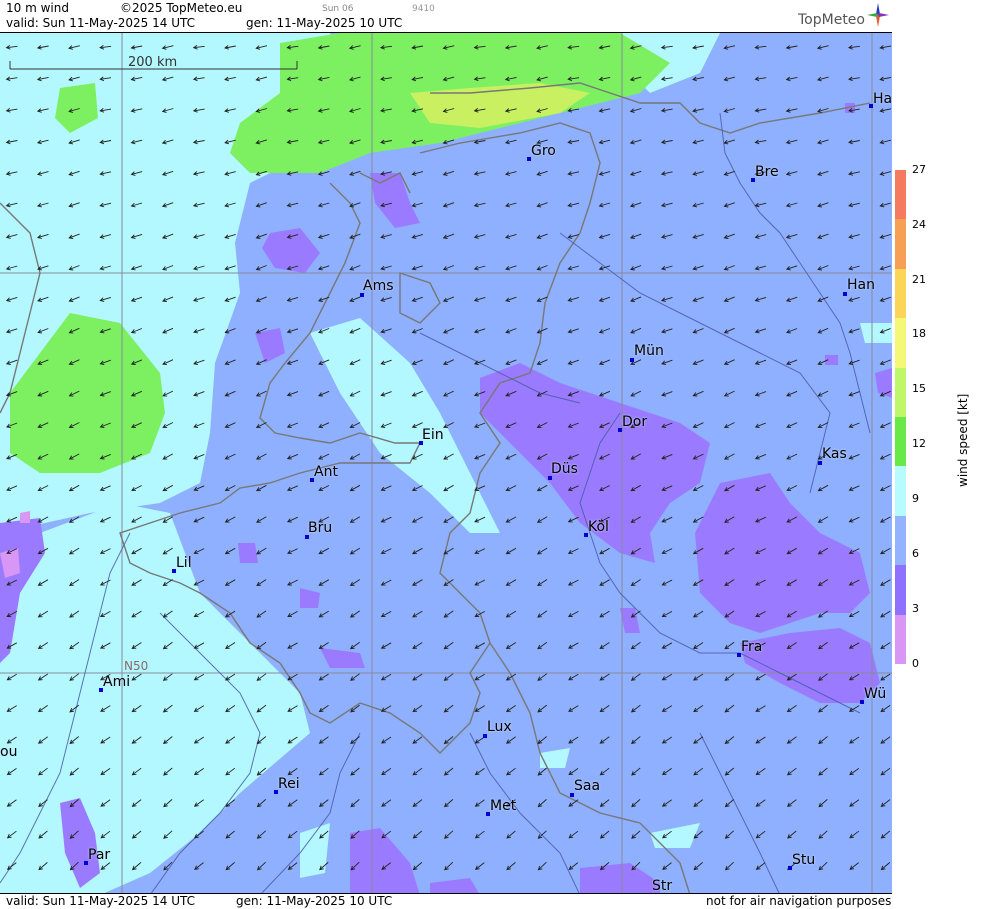 The image size is (983, 909). Describe the element at coordinates (596, 528) in the screenshot. I see `city-koln: Köl` at that location.